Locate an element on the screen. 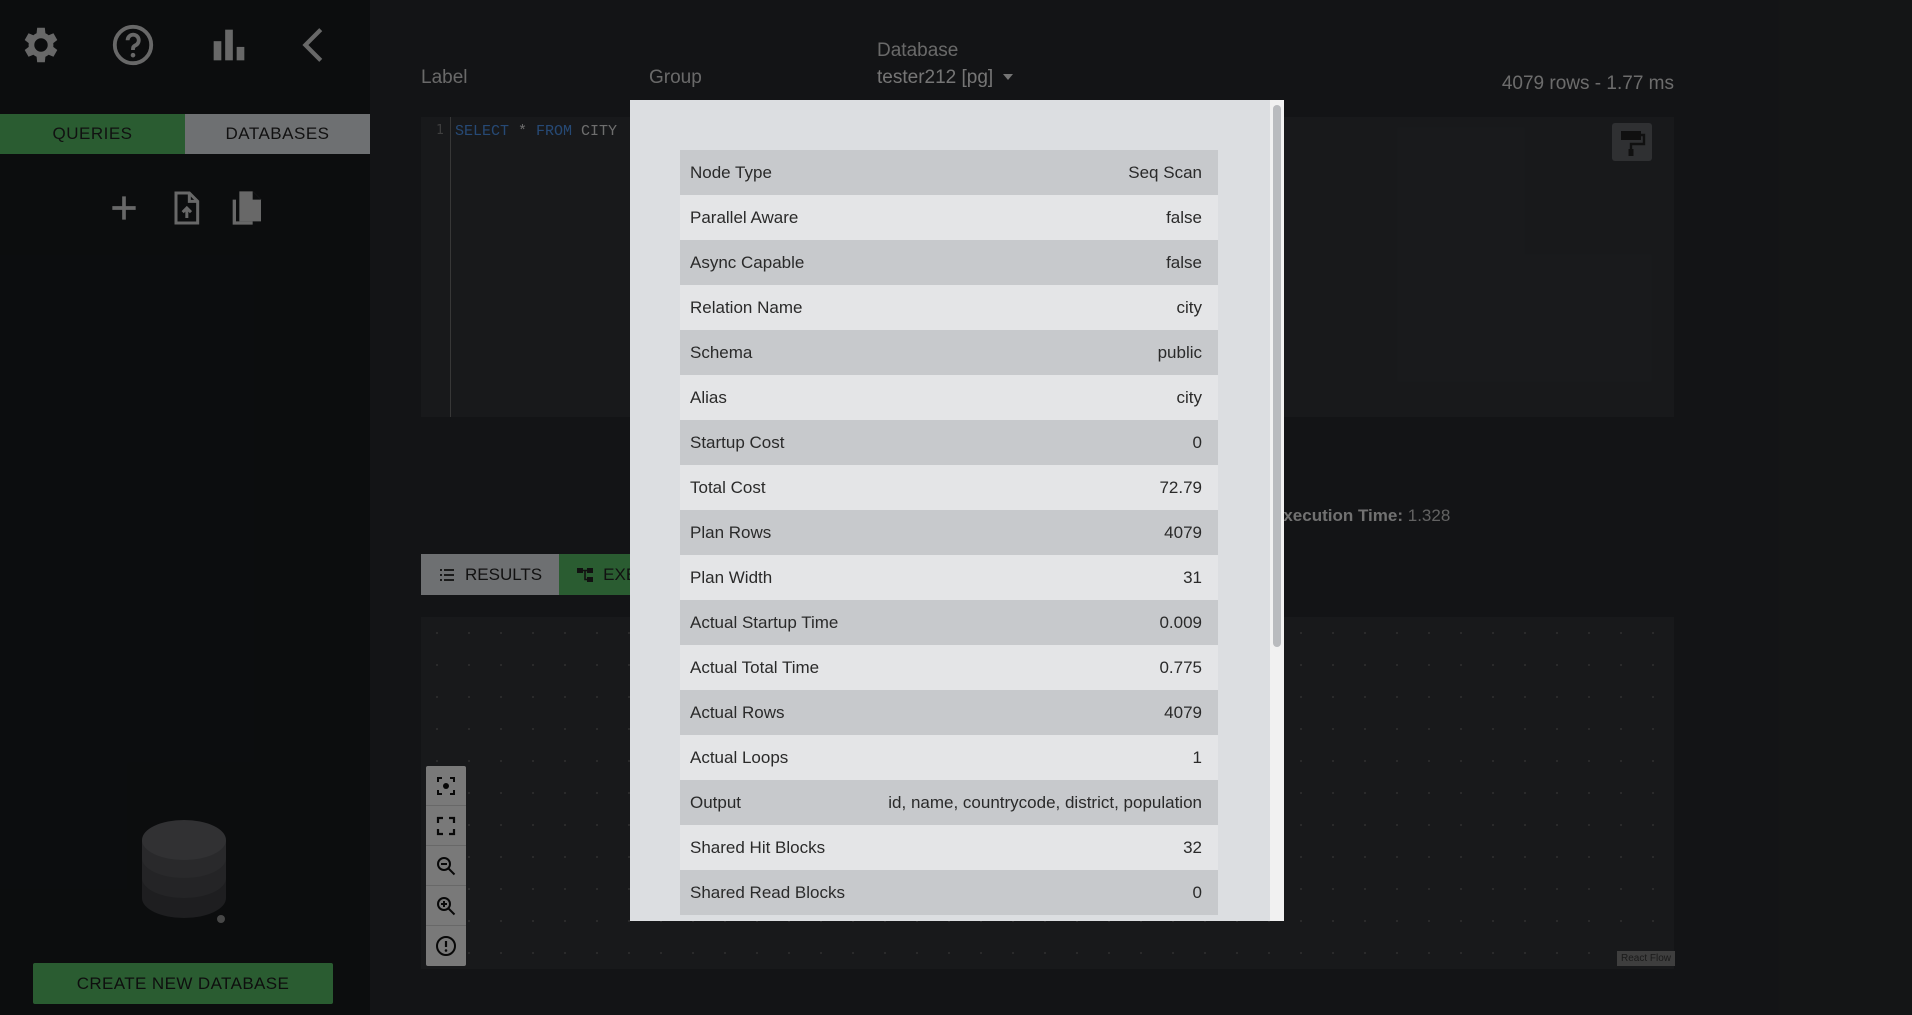 Image resolution: width=1912 pixels, height=1015 pixels. property-key: Actual Loops is located at coordinates (739, 757).